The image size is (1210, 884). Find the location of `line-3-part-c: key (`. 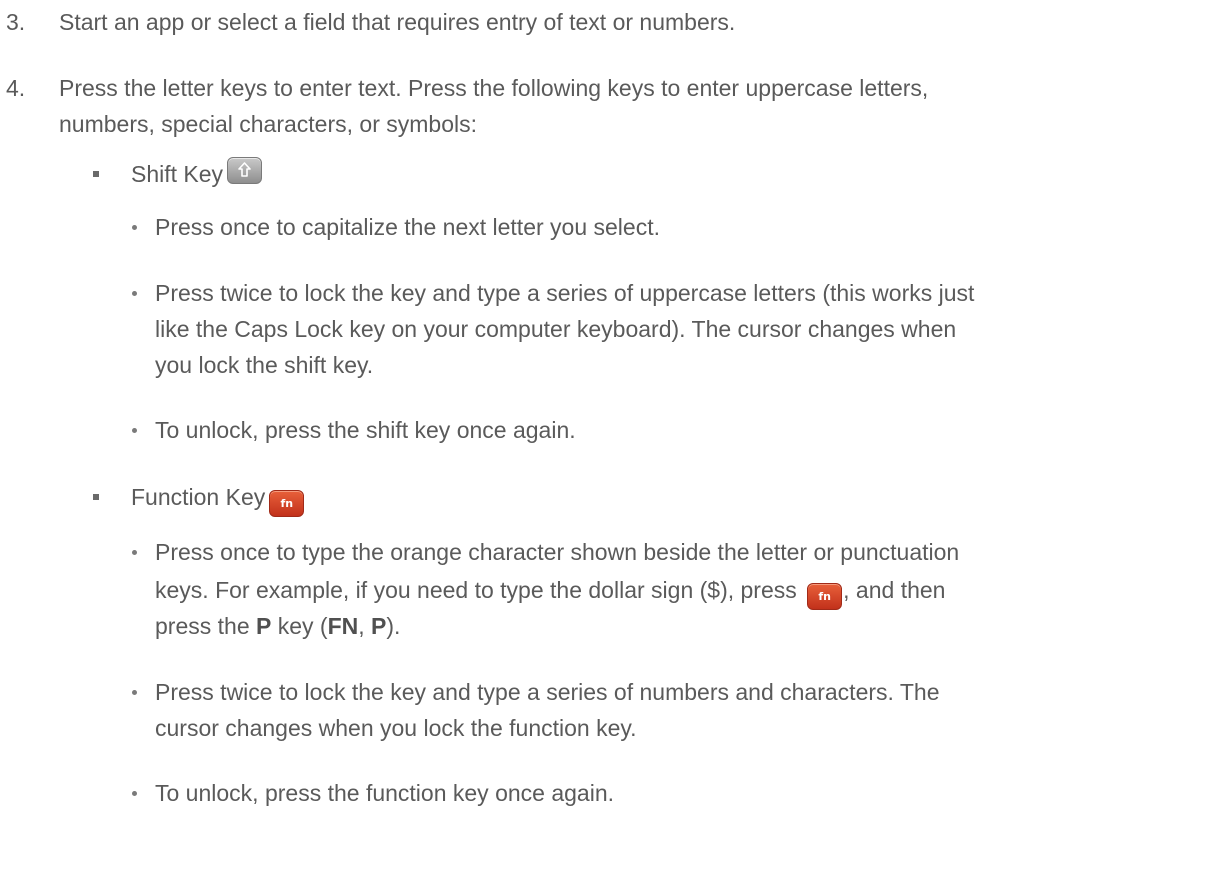

line-3-part-c: key ( is located at coordinates (299, 626).